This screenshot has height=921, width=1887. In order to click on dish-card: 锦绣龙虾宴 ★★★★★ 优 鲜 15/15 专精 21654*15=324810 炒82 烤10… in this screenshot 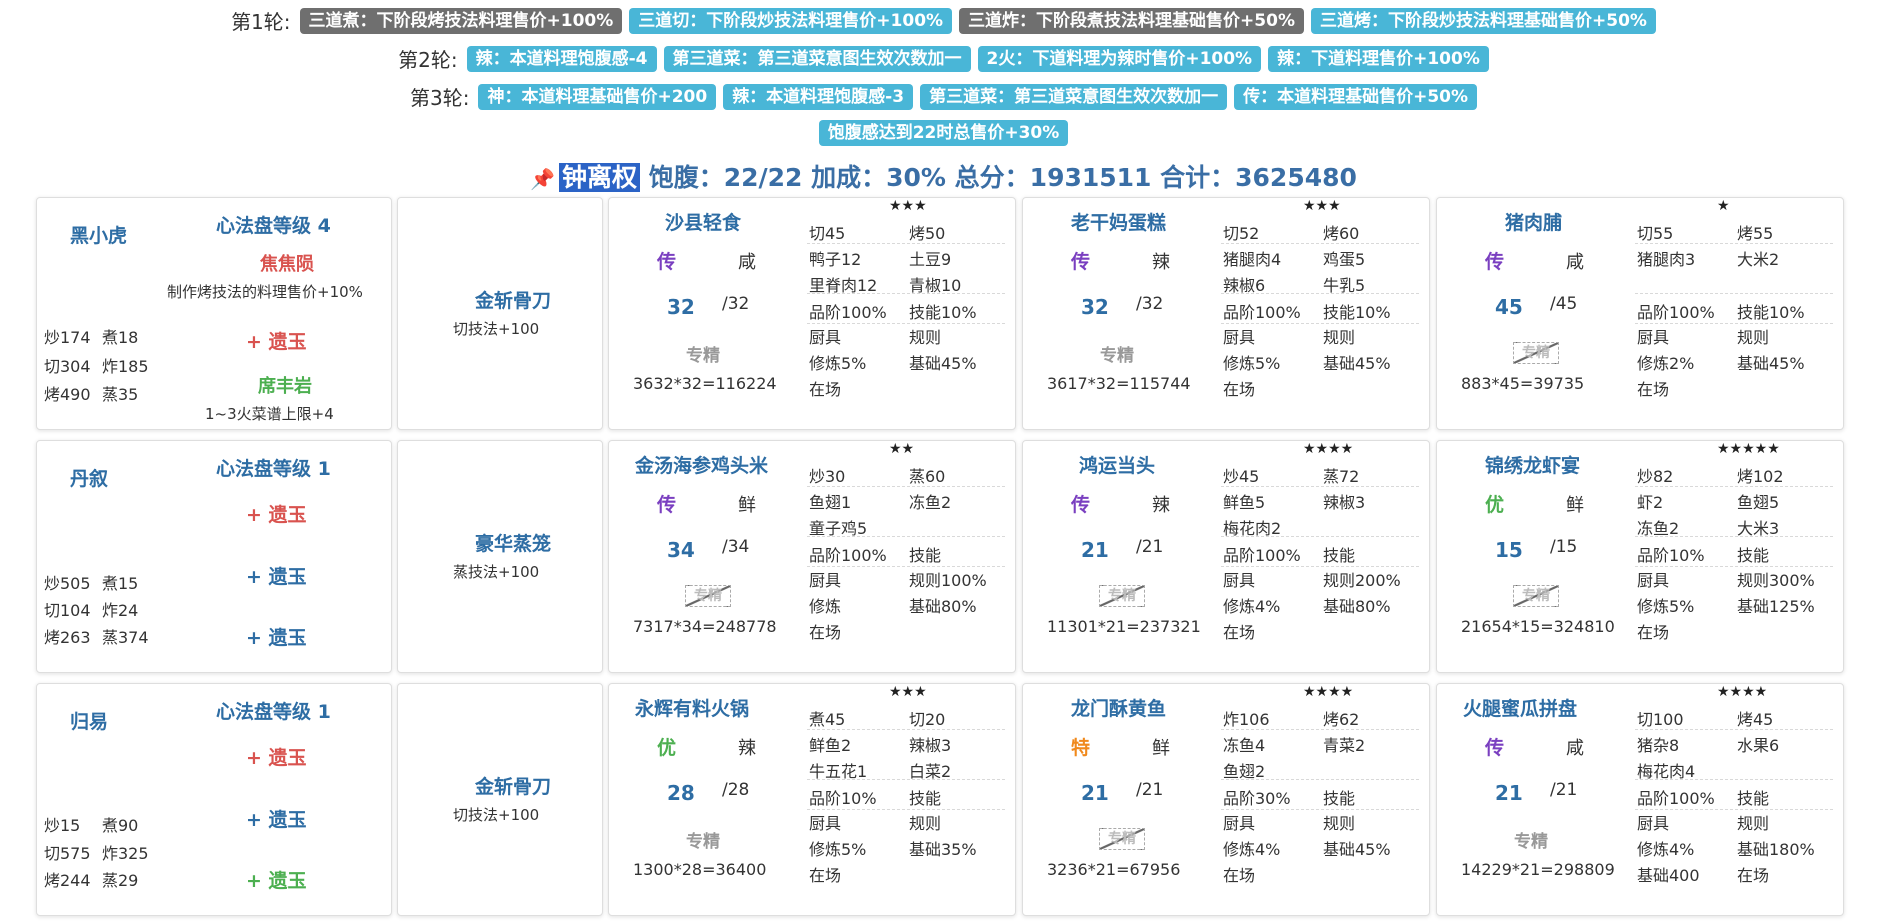, I will do `click(1640, 556)`.